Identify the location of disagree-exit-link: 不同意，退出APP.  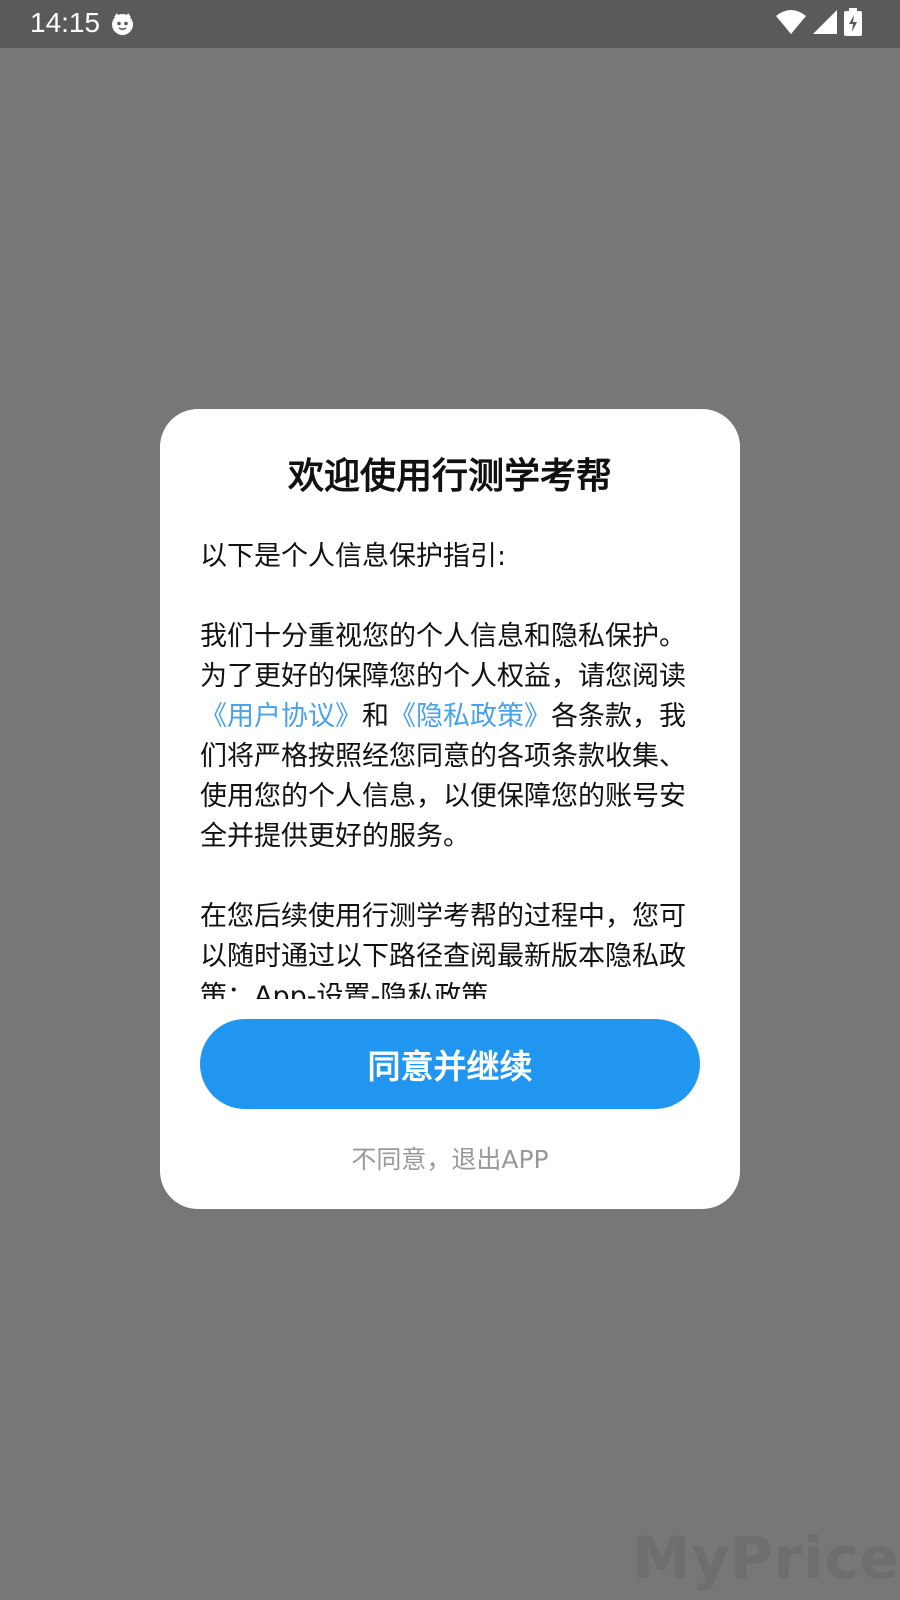
(450, 1160).